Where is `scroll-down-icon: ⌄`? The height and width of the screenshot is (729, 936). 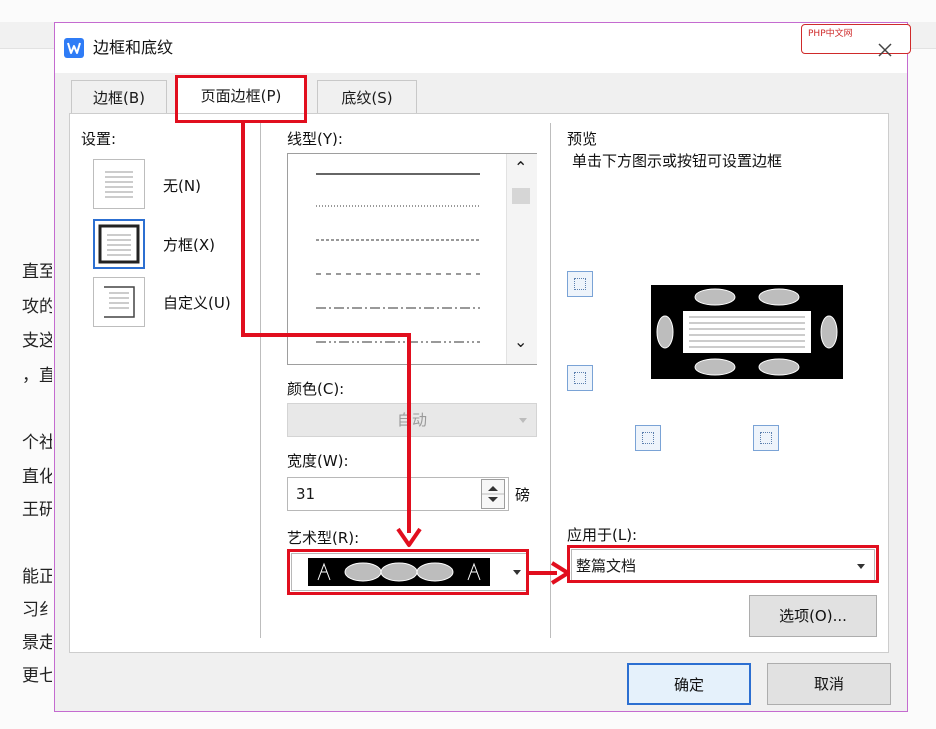 scroll-down-icon: ⌄ is located at coordinates (520, 342).